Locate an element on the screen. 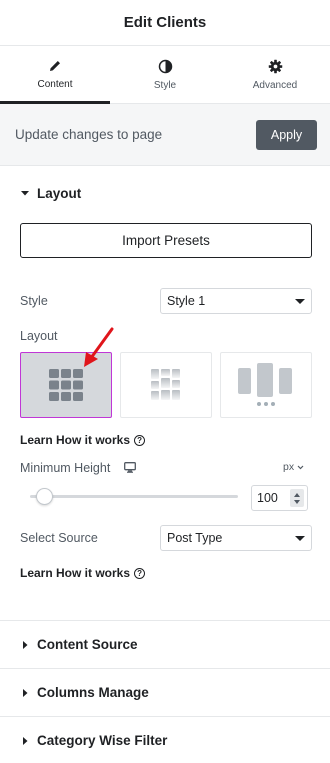  tab-content: Content is located at coordinates (55, 75).